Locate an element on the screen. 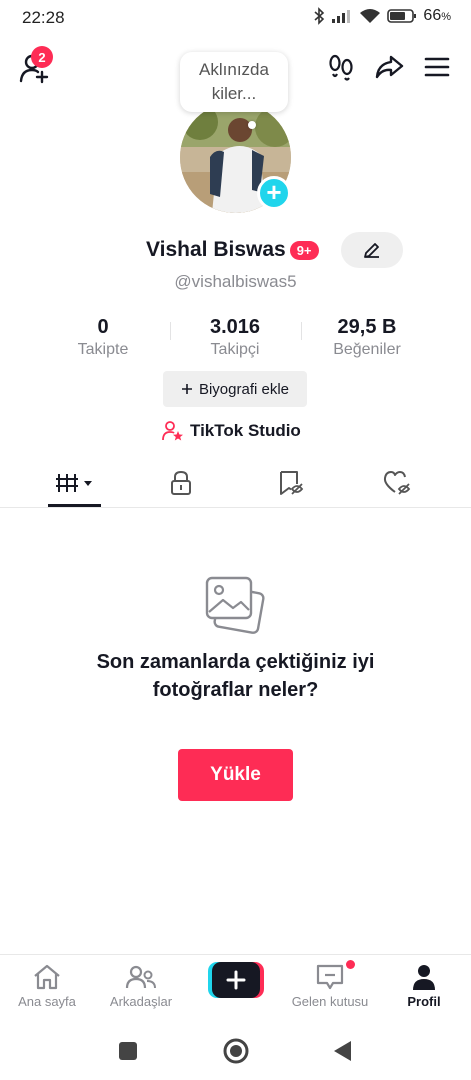 The image size is (471, 1080). nav-label: Profil is located at coordinates (424, 1001).